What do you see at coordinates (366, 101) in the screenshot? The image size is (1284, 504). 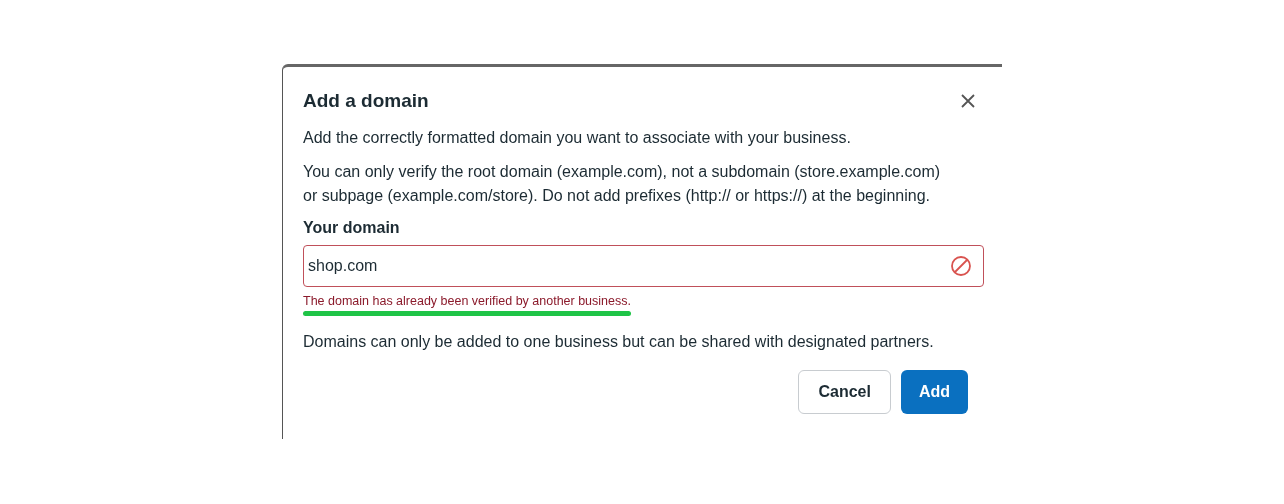 I see `dialog-title: Add a domain` at bounding box center [366, 101].